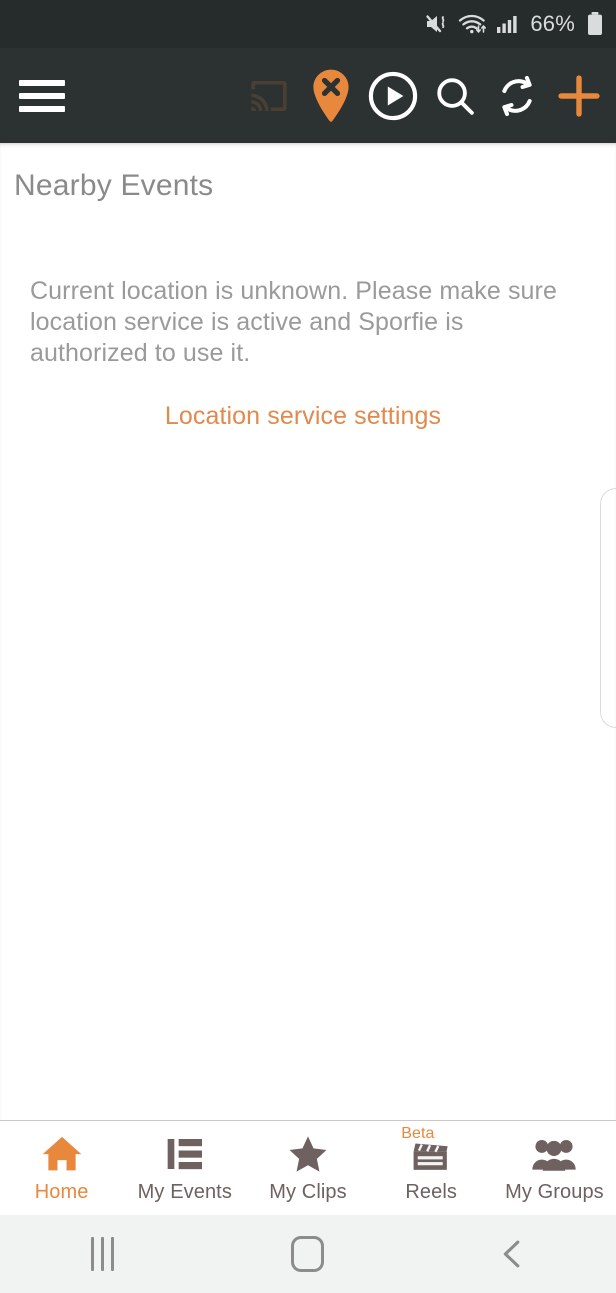  What do you see at coordinates (517, 96) in the screenshot?
I see `refresh-icon` at bounding box center [517, 96].